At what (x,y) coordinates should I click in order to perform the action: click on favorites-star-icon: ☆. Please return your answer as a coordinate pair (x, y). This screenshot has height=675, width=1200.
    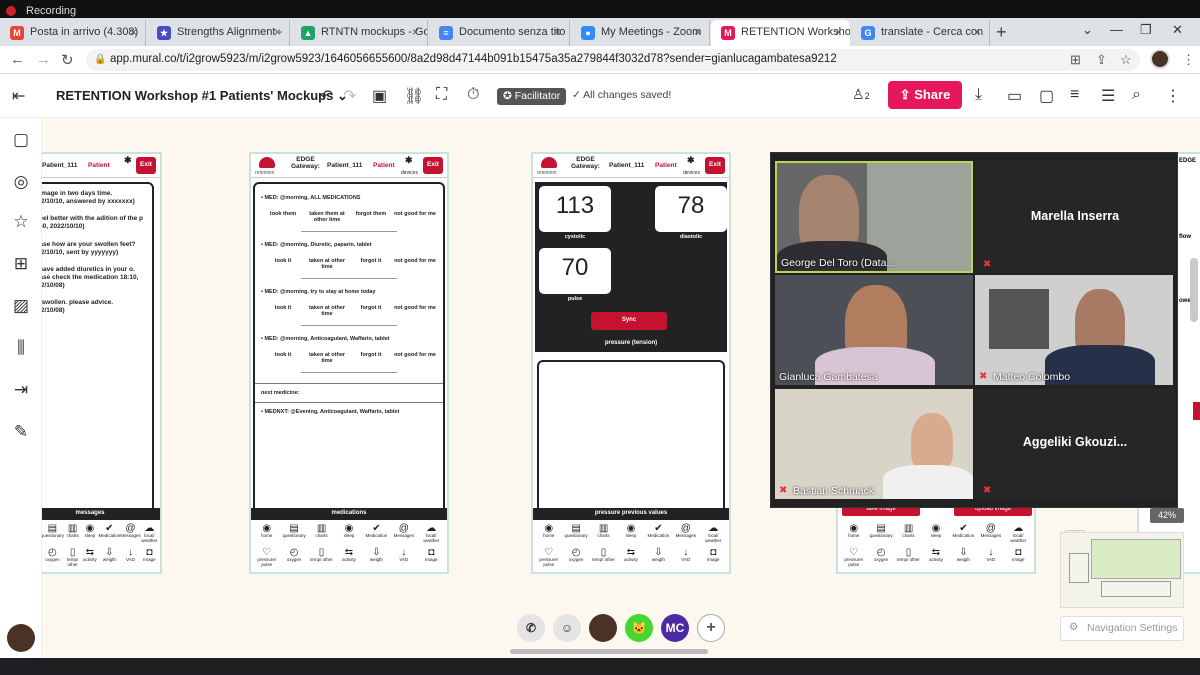
    Looking at the image, I should click on (21, 222).